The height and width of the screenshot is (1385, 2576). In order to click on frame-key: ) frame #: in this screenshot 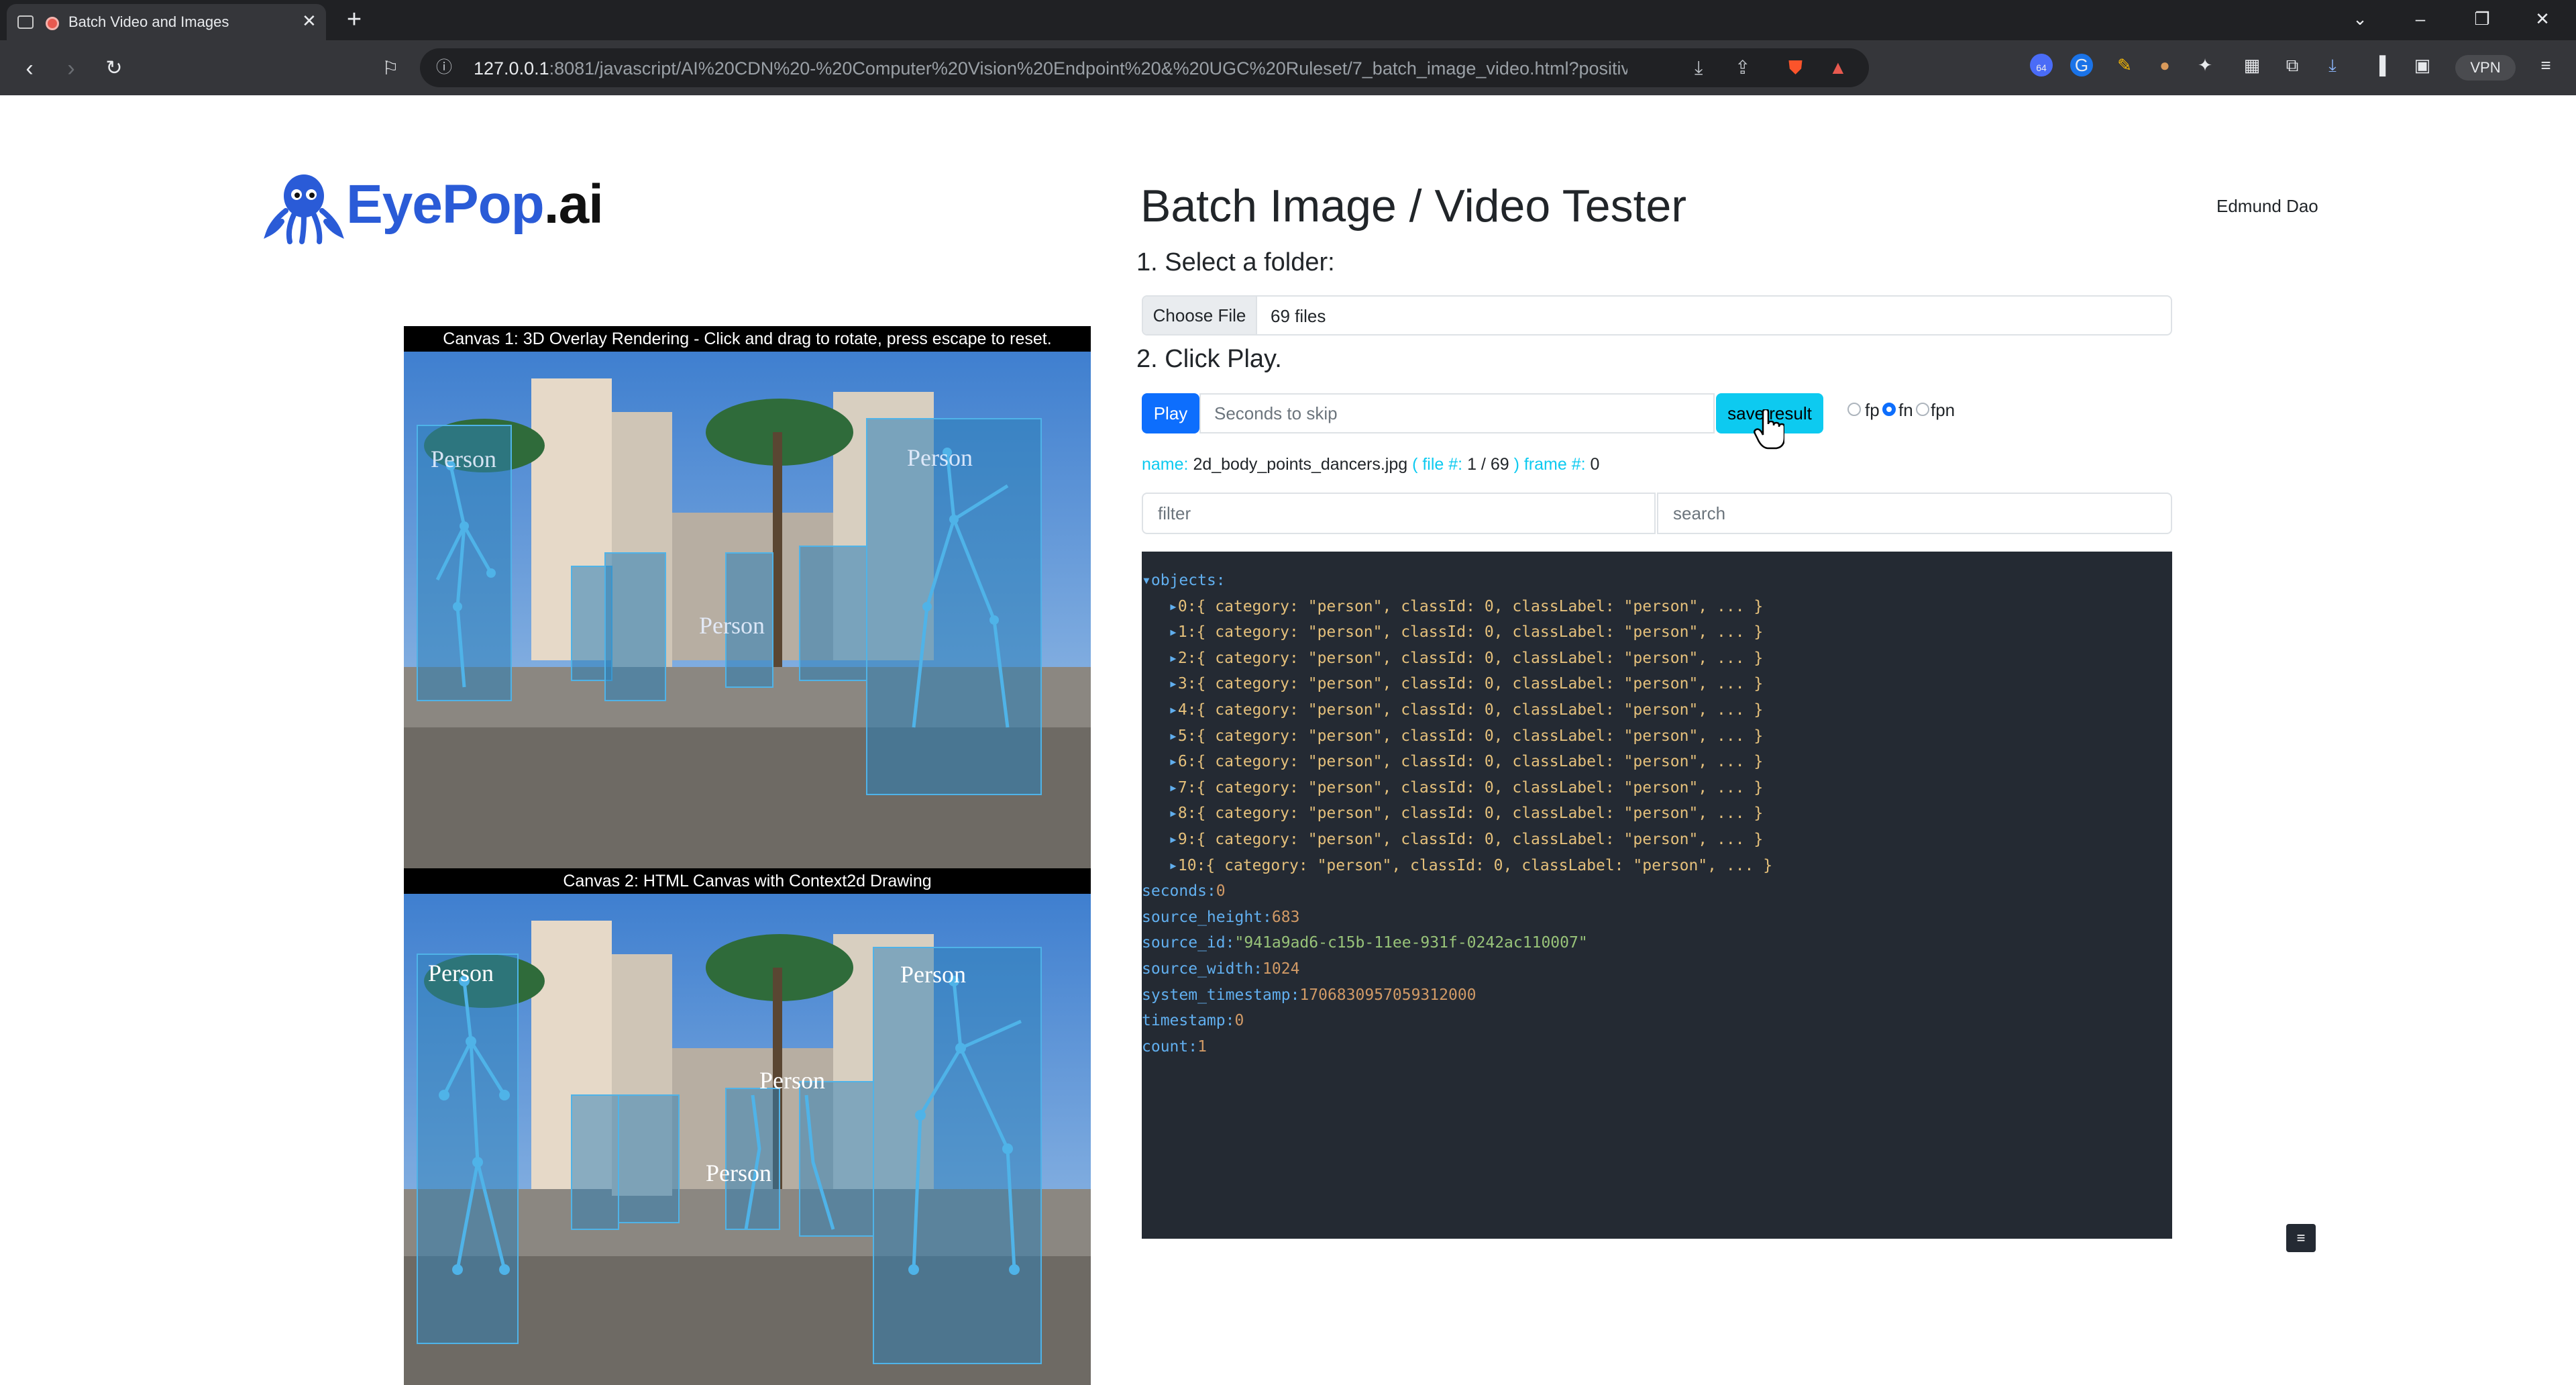, I will do `click(1549, 464)`.